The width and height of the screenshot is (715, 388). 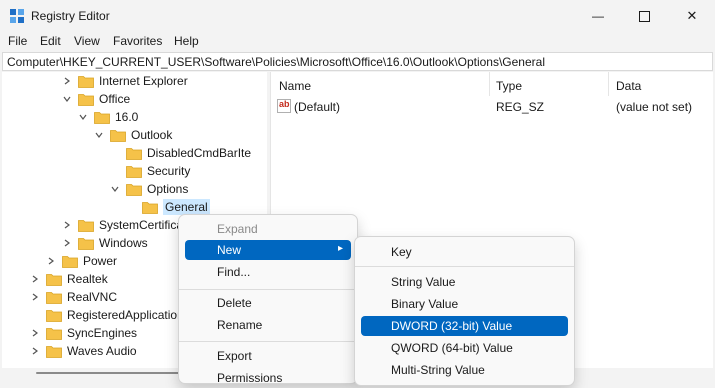 I want to click on tree-item: DisabledCmdBarIte, so click(x=180, y=153).